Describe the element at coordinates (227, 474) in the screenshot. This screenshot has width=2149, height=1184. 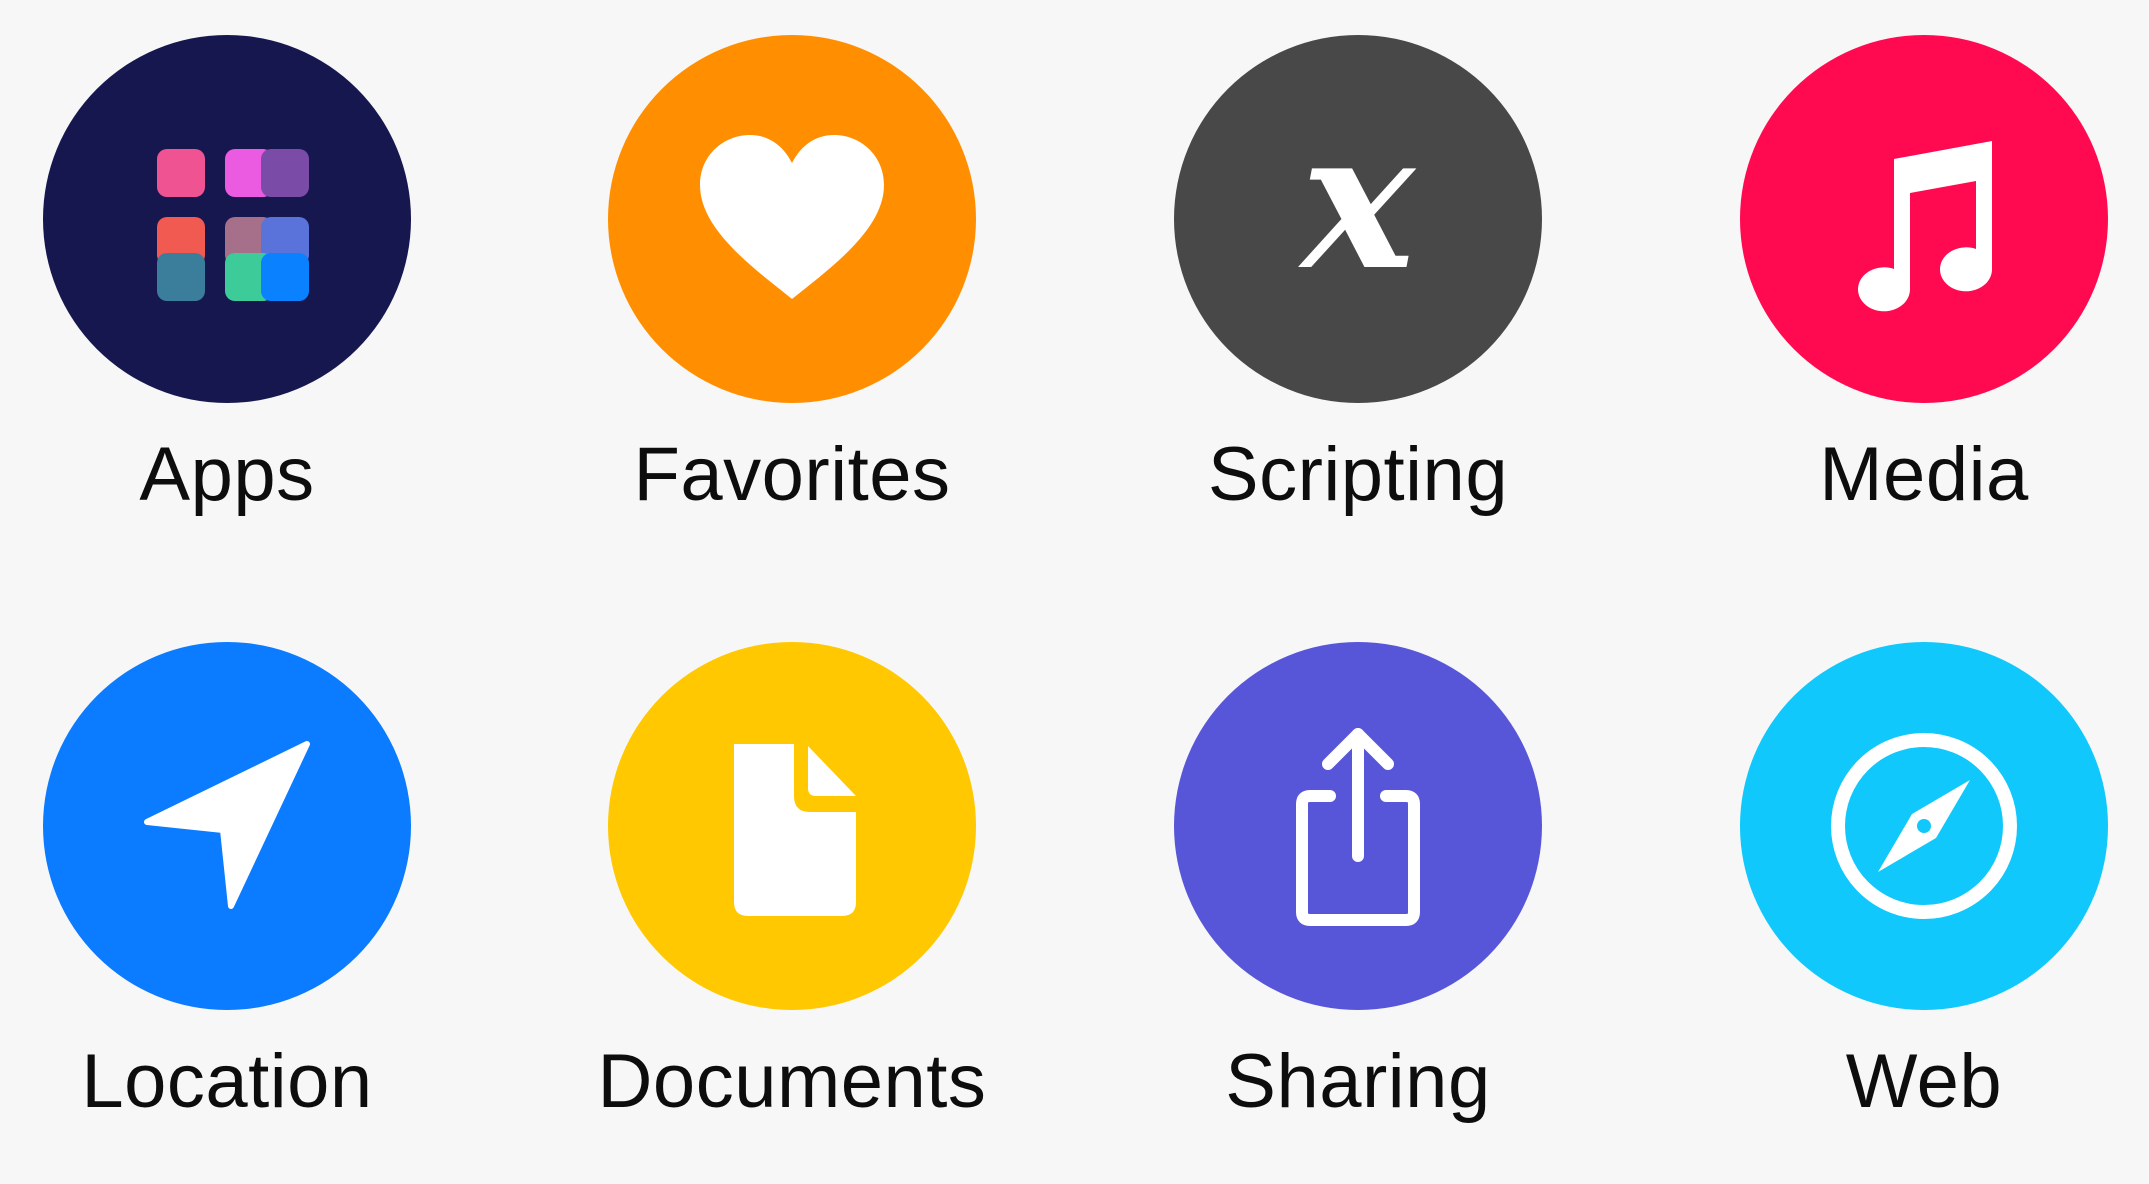
I see `category-label: Apps` at that location.